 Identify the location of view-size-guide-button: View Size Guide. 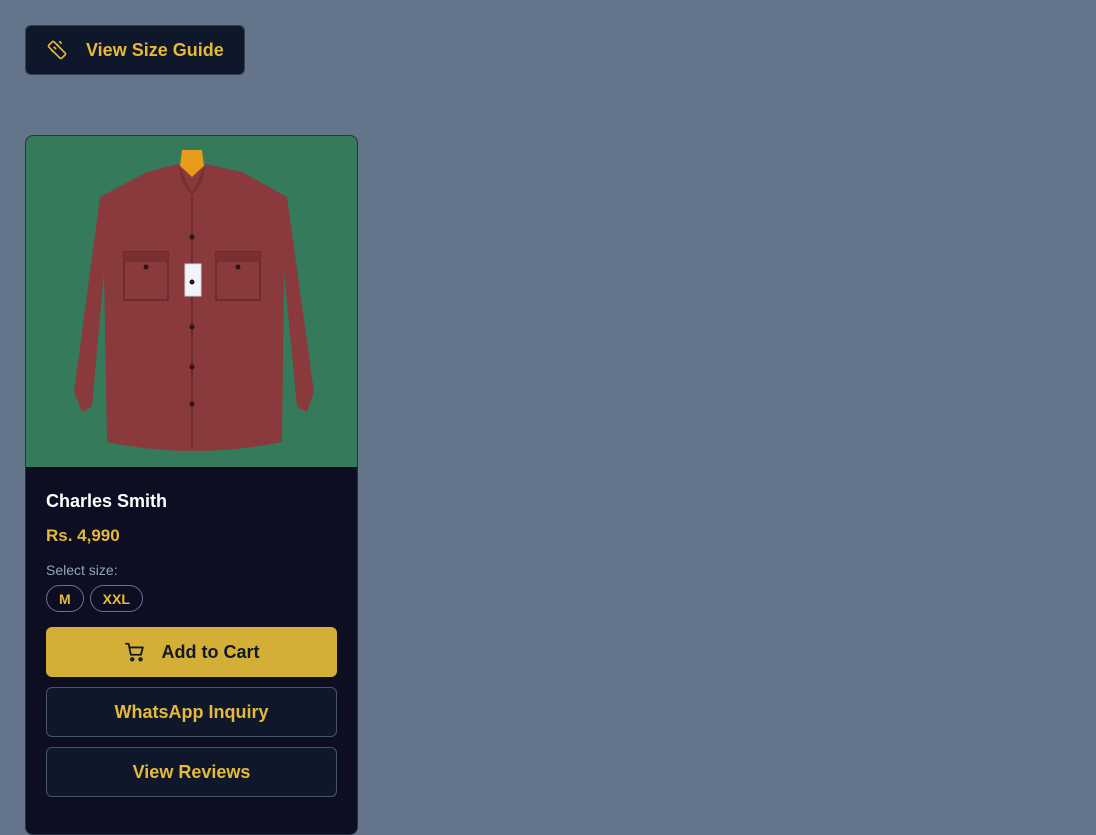
(135, 50).